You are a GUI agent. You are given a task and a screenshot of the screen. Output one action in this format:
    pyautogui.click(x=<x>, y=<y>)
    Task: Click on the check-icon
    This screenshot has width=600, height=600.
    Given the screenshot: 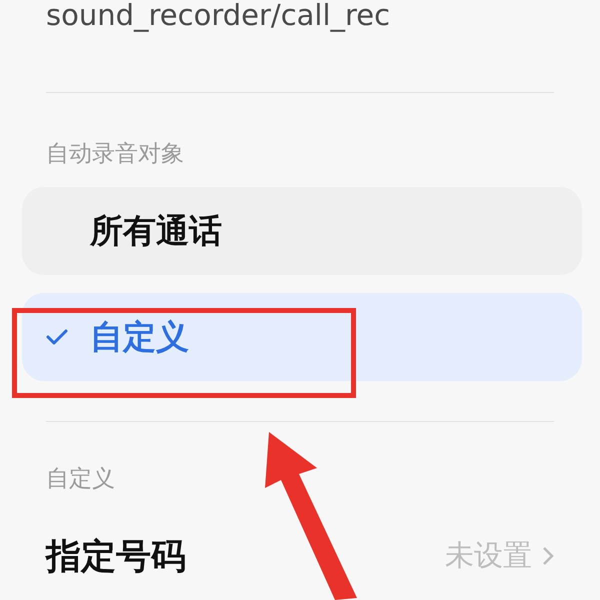 What is the action you would take?
    pyautogui.click(x=57, y=337)
    